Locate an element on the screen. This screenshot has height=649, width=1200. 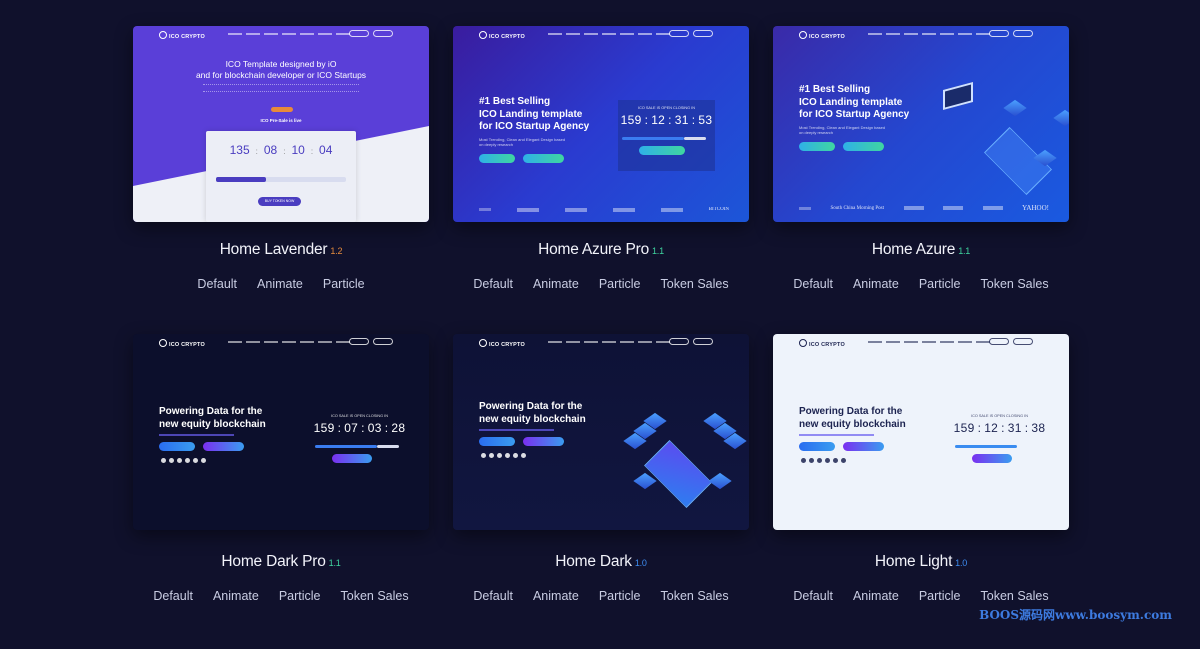
partner-logo: BITCOIN is located at coordinates (718, 209).